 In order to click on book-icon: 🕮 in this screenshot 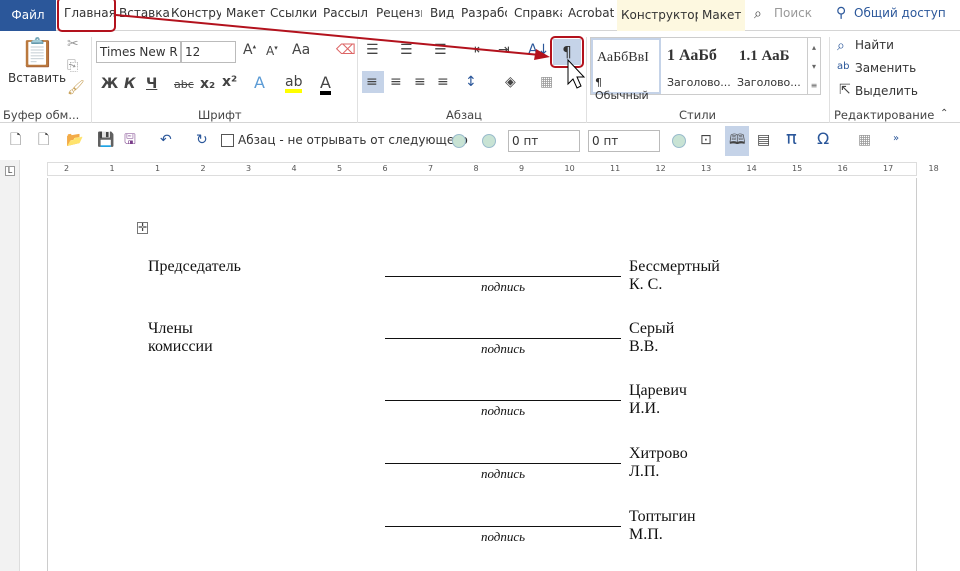, I will do `click(737, 140)`.